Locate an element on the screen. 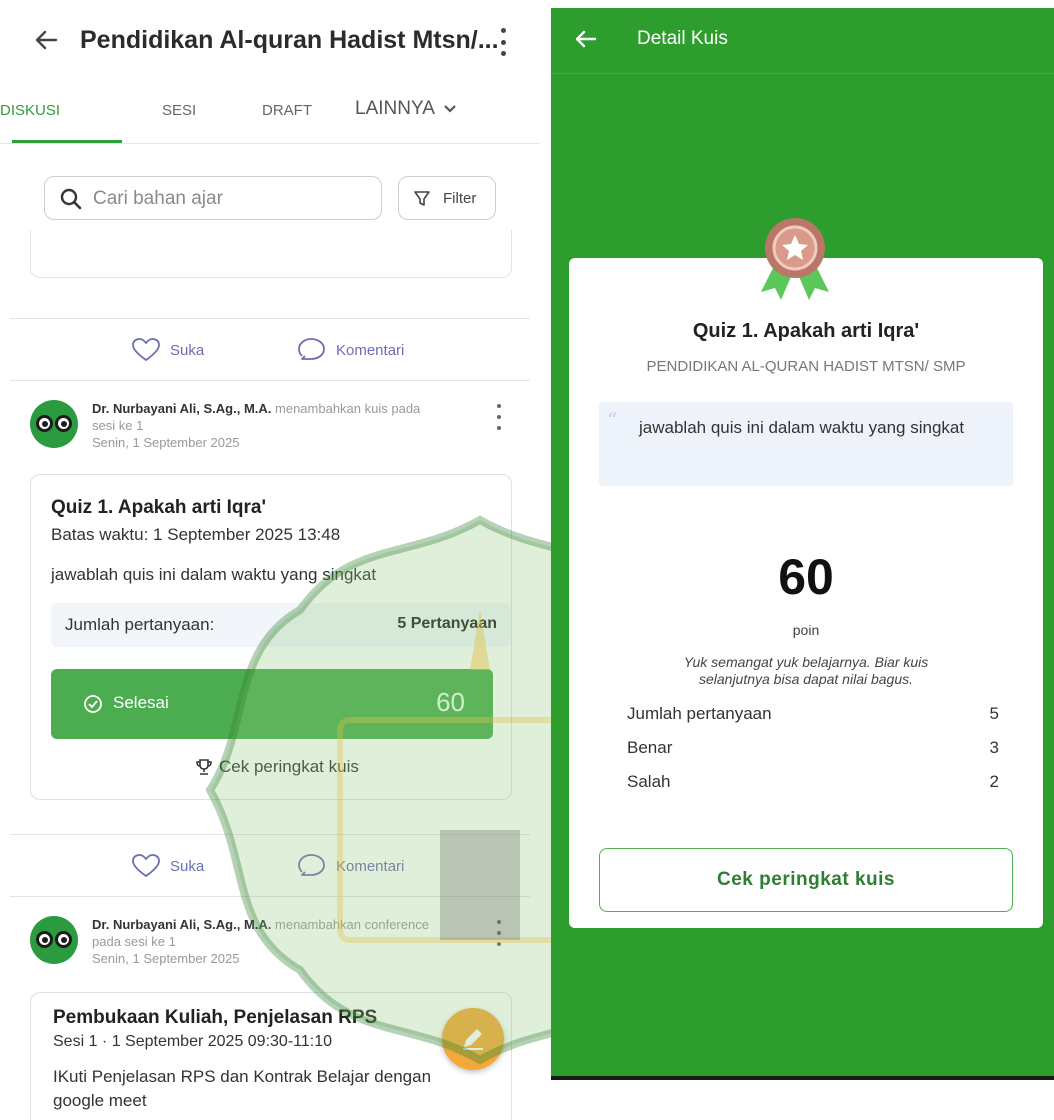  create-fab-button is located at coordinates (473, 1039).